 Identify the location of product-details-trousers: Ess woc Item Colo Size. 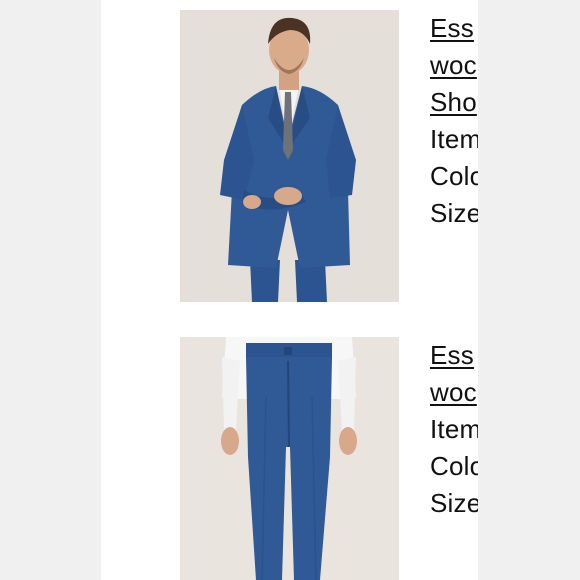
(454, 429).